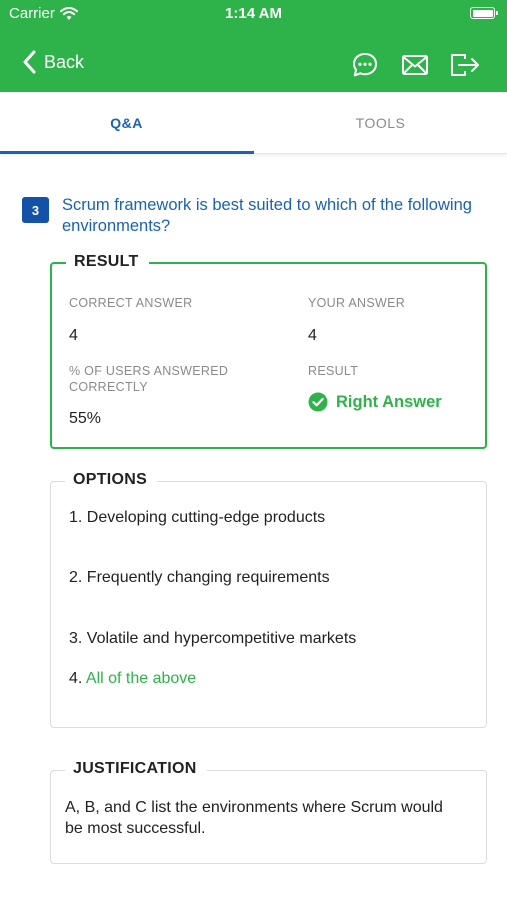 Image resolution: width=507 pixels, height=900 pixels. What do you see at coordinates (208, 577) in the screenshot?
I see `option-text: Frequently changing requirements` at bounding box center [208, 577].